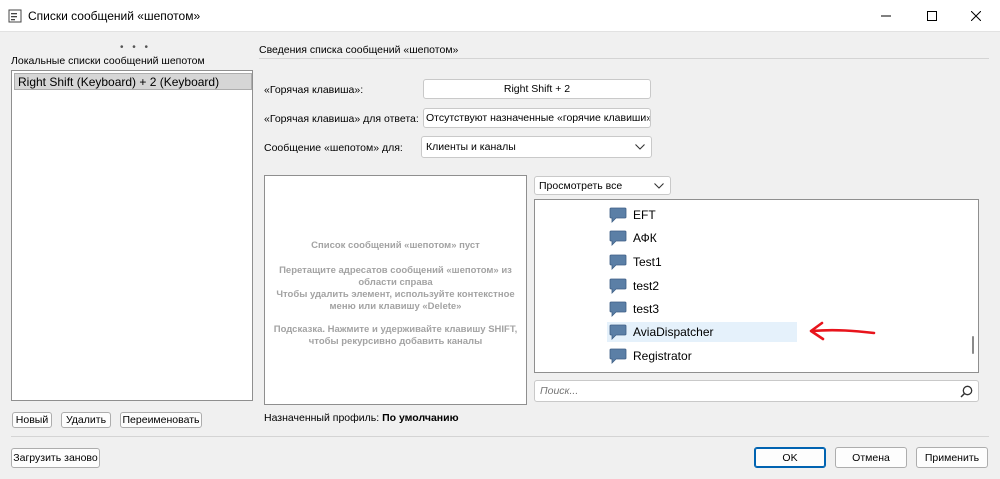 The image size is (1000, 479). I want to click on splitter-grip-icon: • • •, so click(135, 47).